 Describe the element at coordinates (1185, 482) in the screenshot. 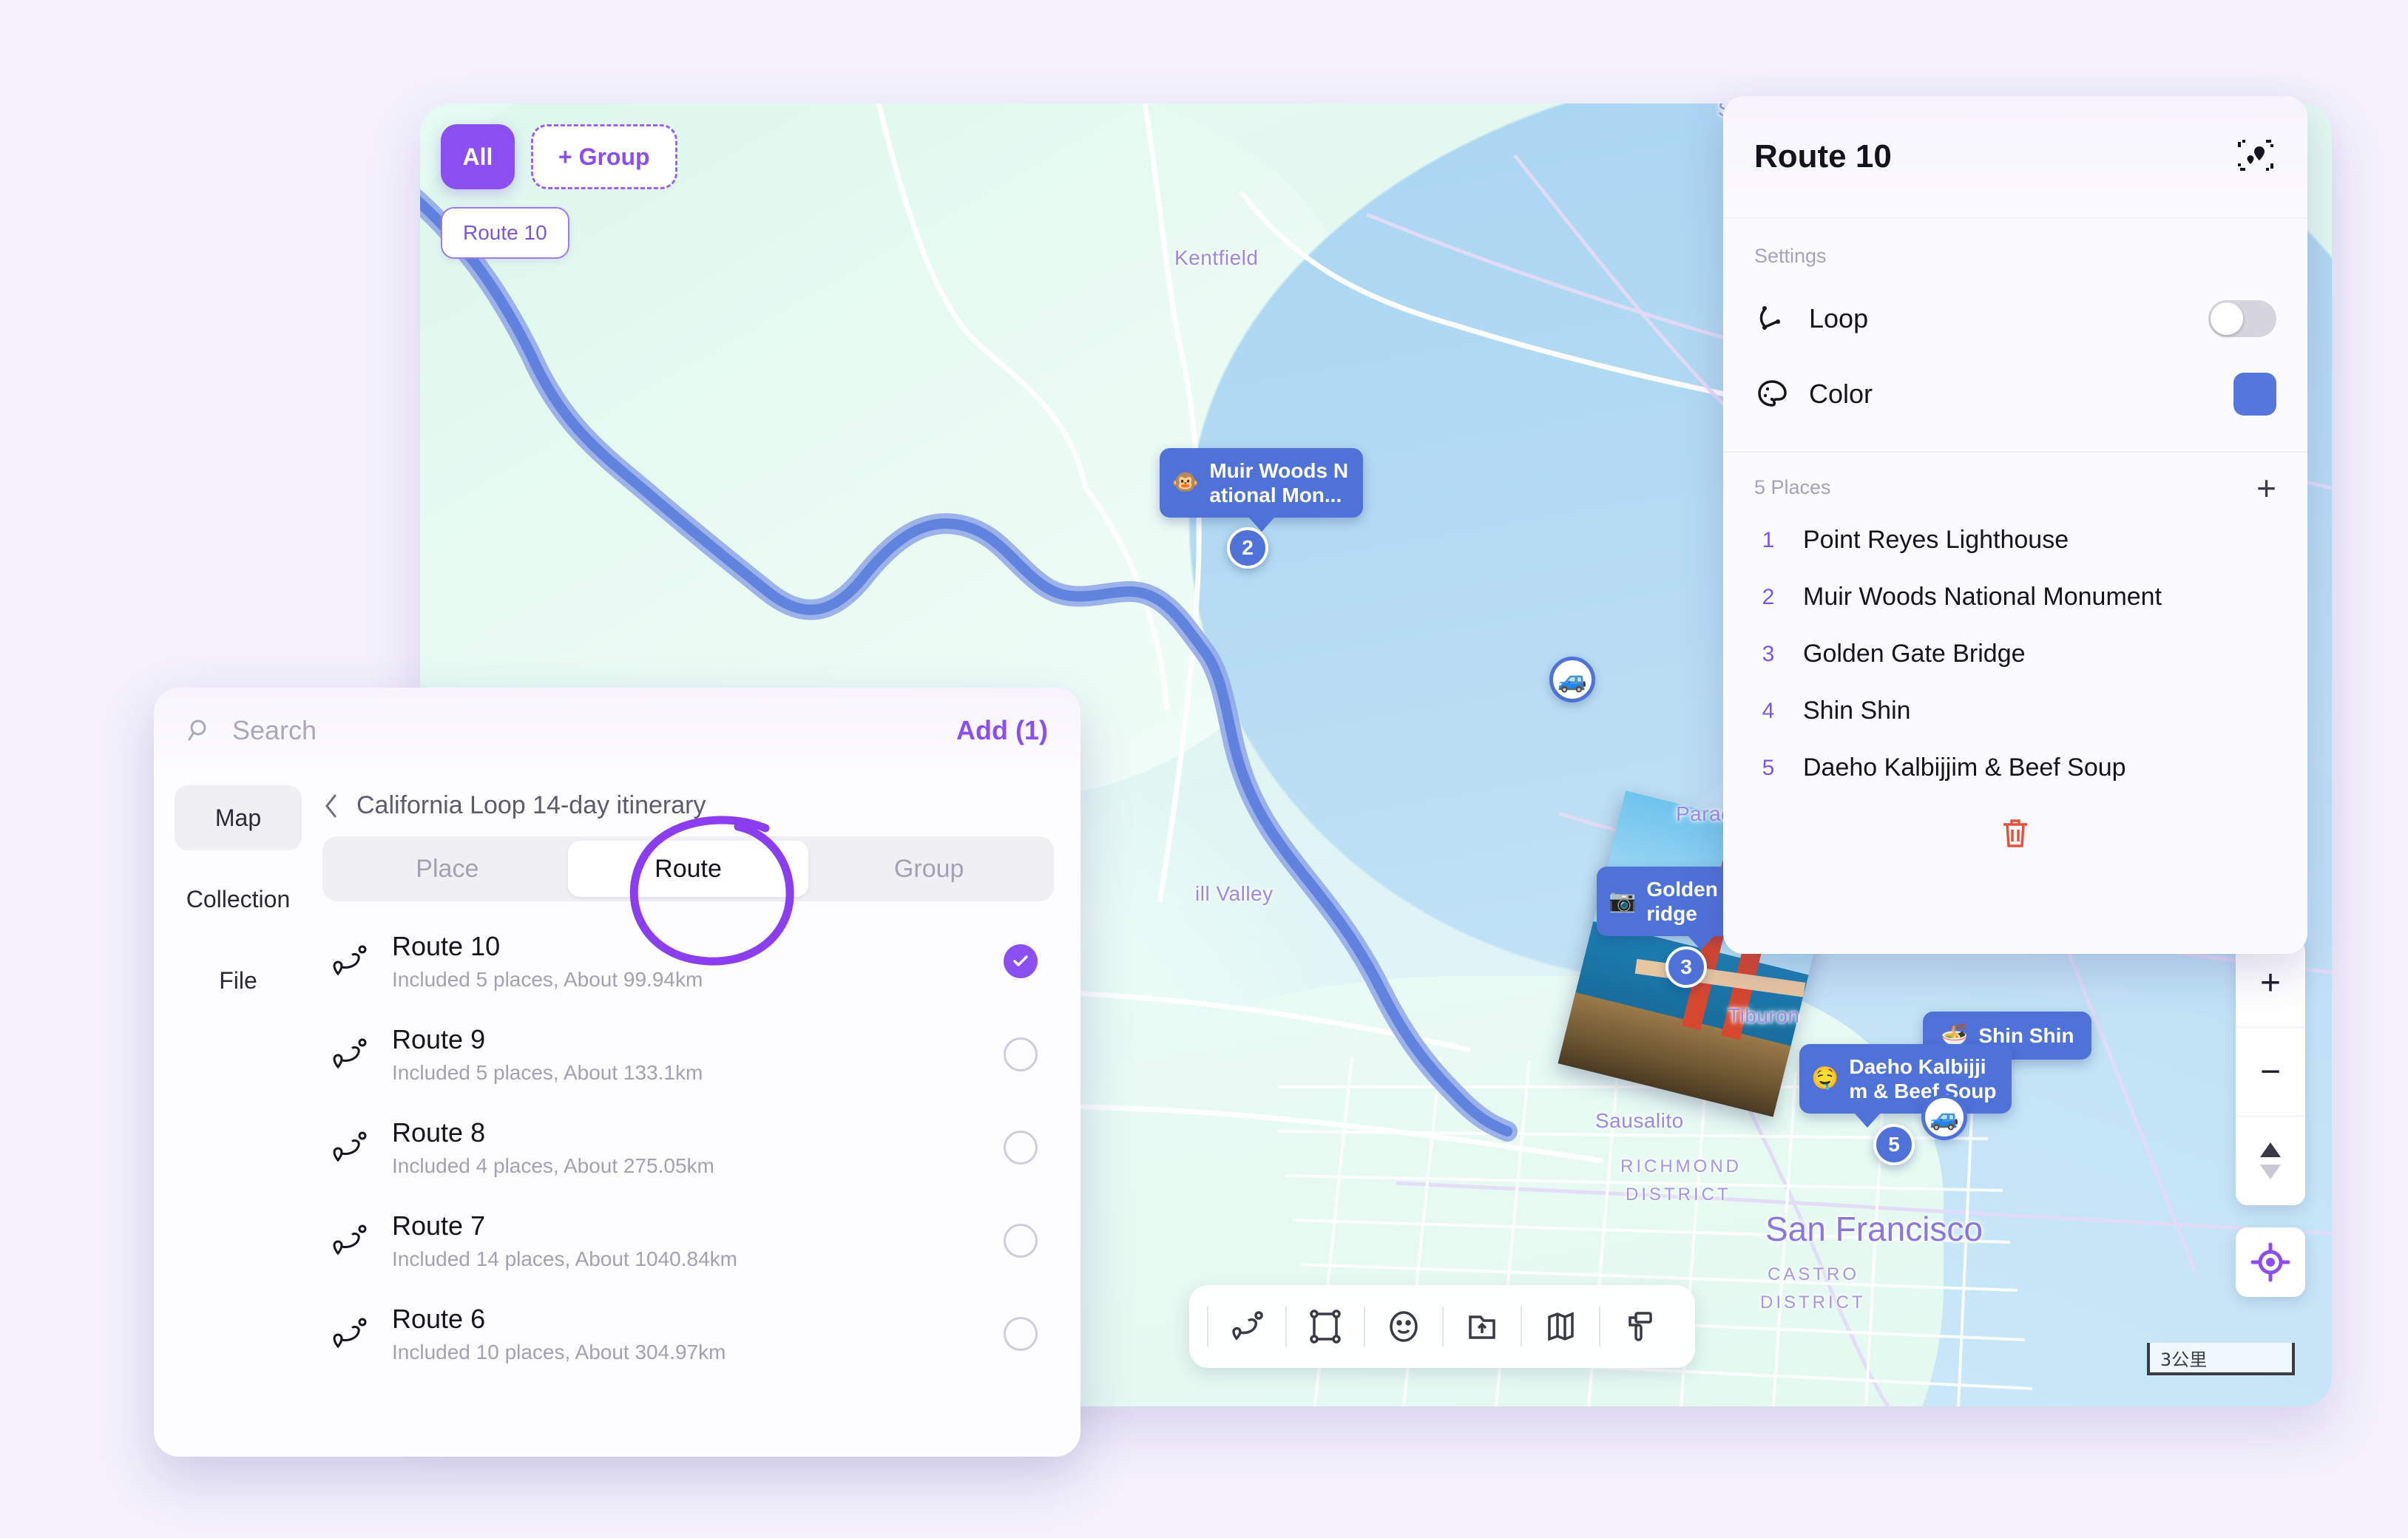

I see `monkey-icon: 🐵` at that location.